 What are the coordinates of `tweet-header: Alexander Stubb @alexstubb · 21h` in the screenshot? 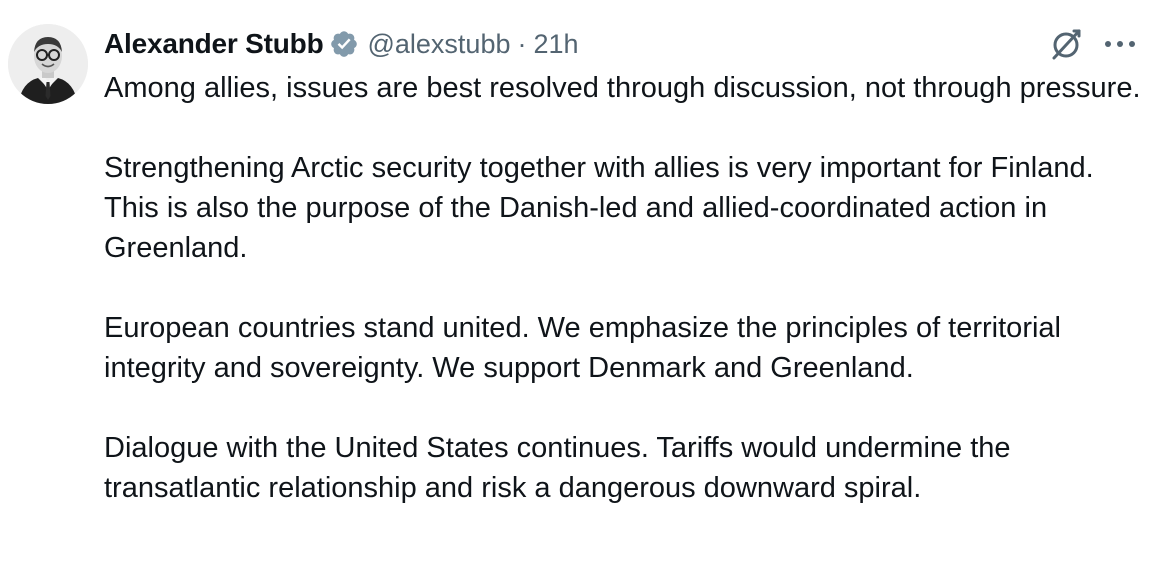 It's located at (341, 44).